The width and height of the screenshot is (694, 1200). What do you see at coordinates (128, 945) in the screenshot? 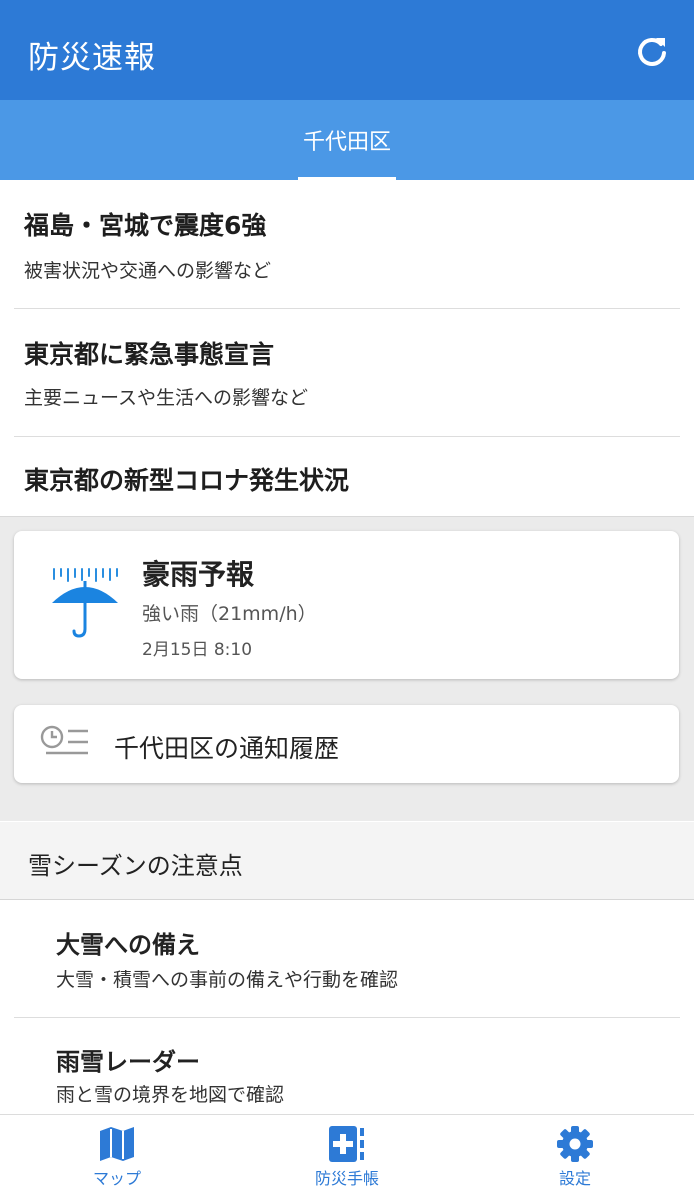
I see `tips-title: 大雪への備え` at bounding box center [128, 945].